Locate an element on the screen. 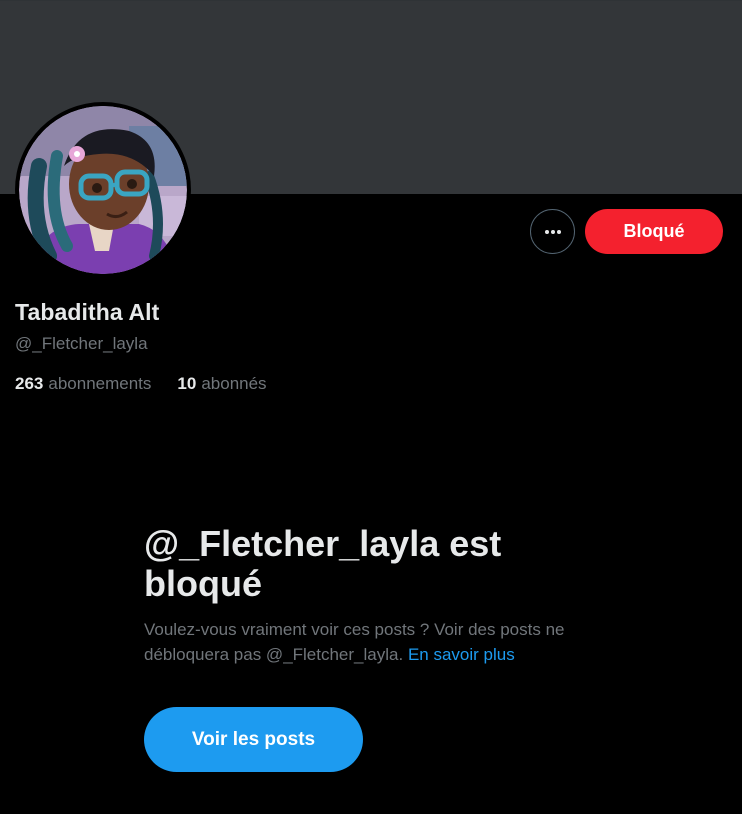  following-count: 263 is located at coordinates (29, 383).